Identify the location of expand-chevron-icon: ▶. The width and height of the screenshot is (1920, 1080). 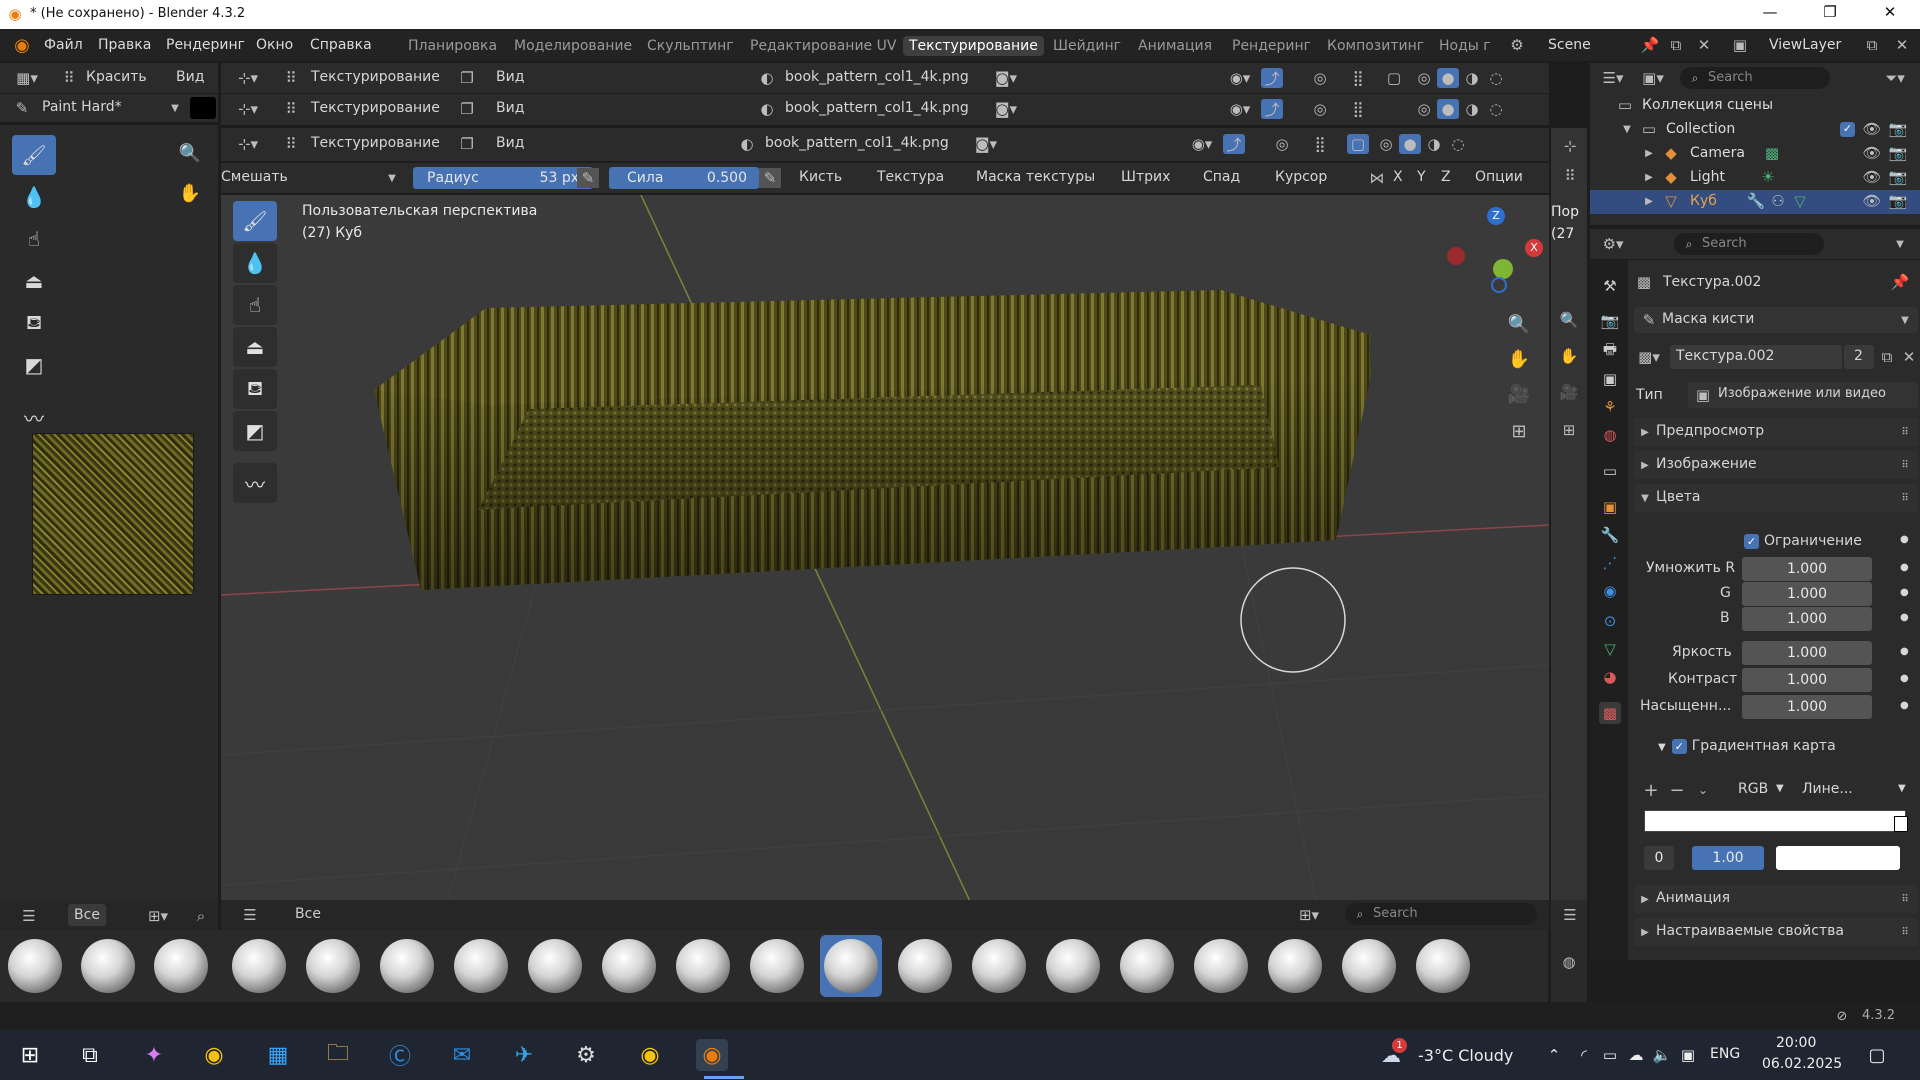
(1649, 153).